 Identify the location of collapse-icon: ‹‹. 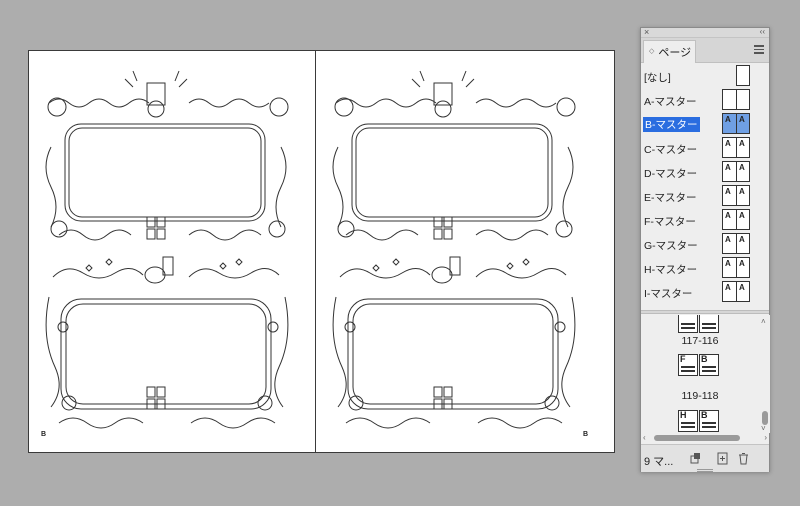
(762, 32).